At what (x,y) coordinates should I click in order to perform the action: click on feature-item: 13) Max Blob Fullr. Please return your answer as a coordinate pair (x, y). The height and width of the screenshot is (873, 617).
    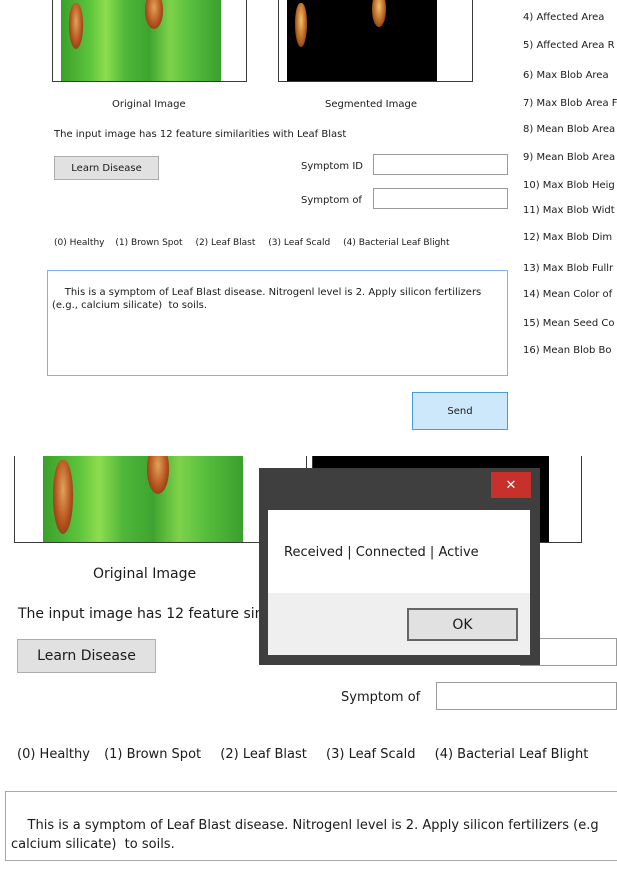
    Looking at the image, I should click on (568, 268).